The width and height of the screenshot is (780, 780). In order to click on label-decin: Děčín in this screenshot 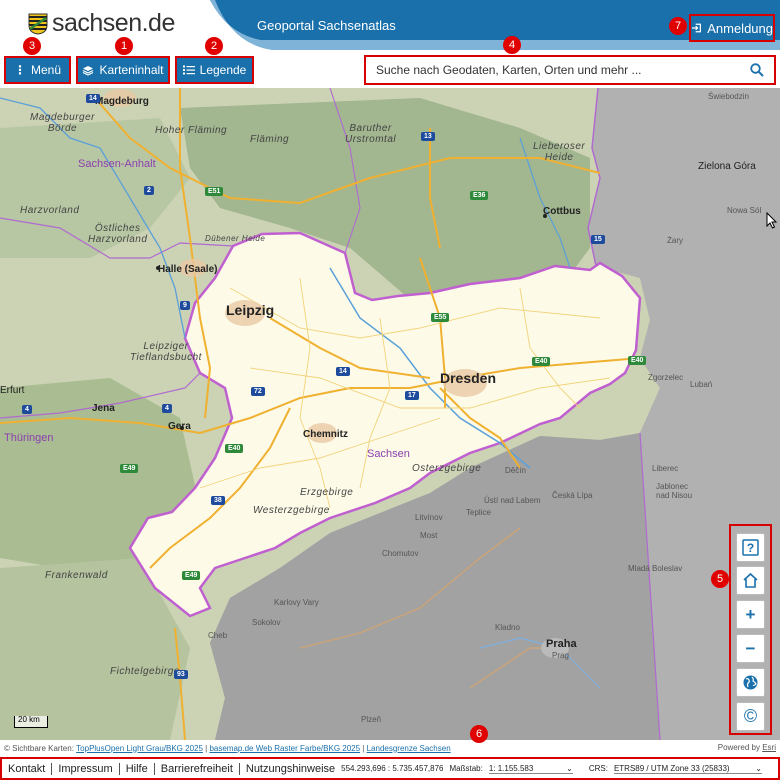, I will do `click(515, 470)`.